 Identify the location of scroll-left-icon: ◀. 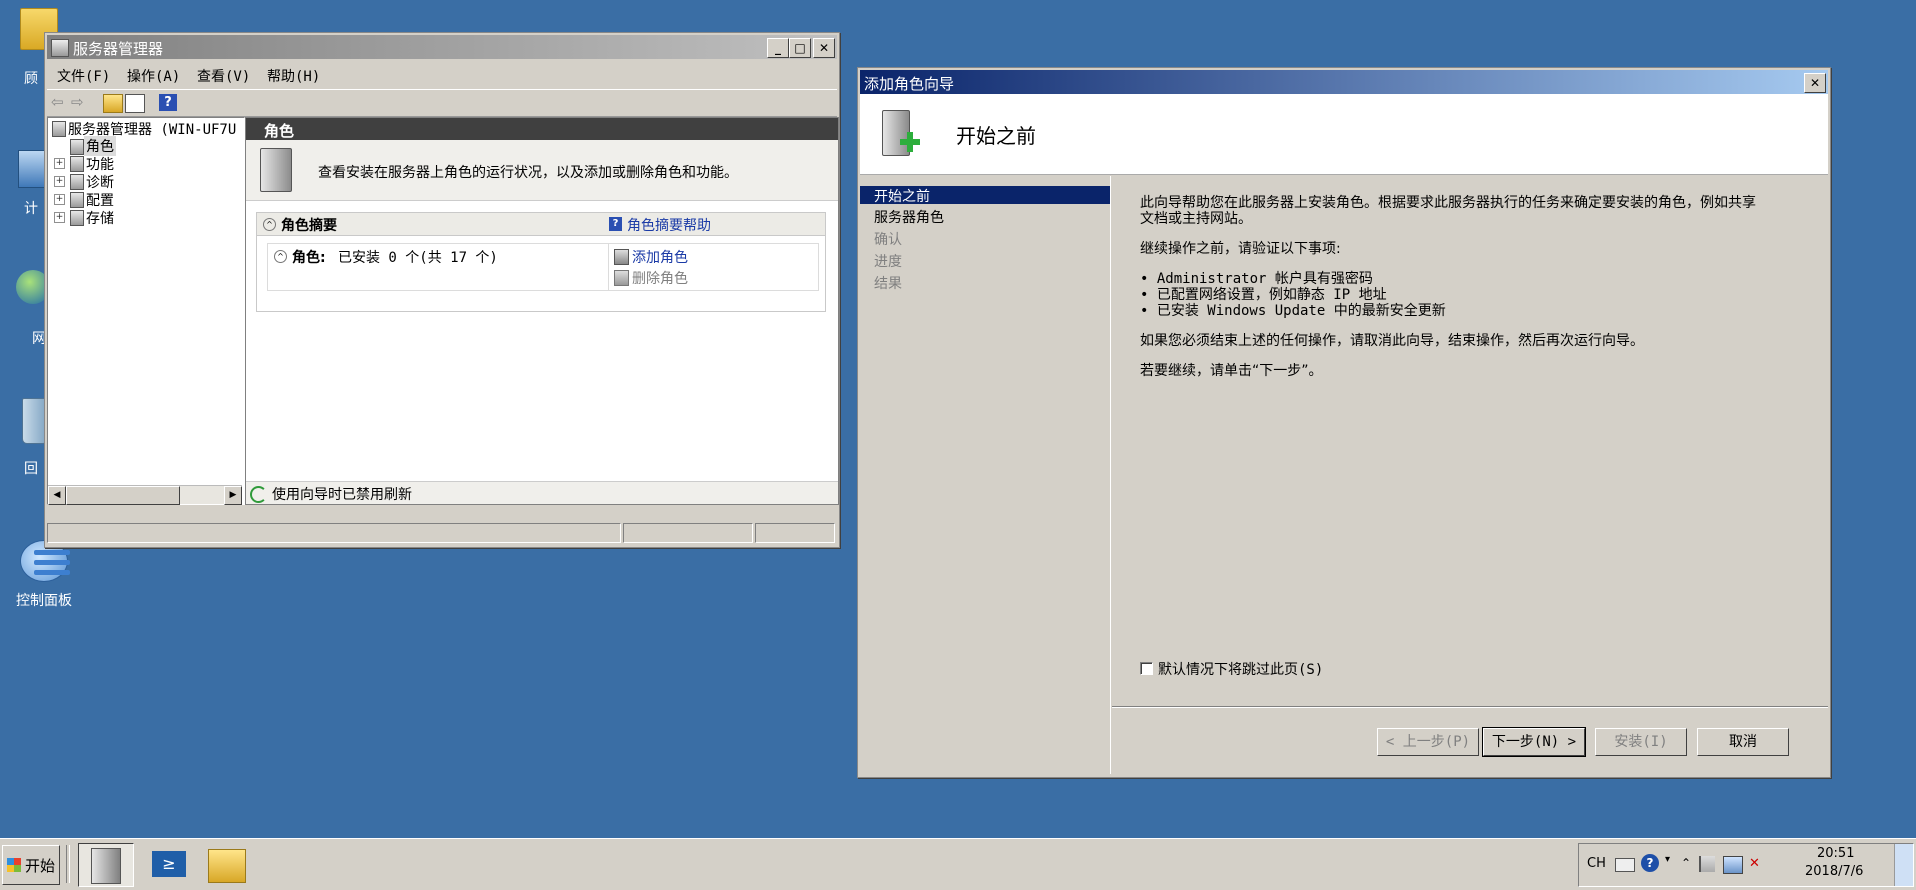
(57, 495).